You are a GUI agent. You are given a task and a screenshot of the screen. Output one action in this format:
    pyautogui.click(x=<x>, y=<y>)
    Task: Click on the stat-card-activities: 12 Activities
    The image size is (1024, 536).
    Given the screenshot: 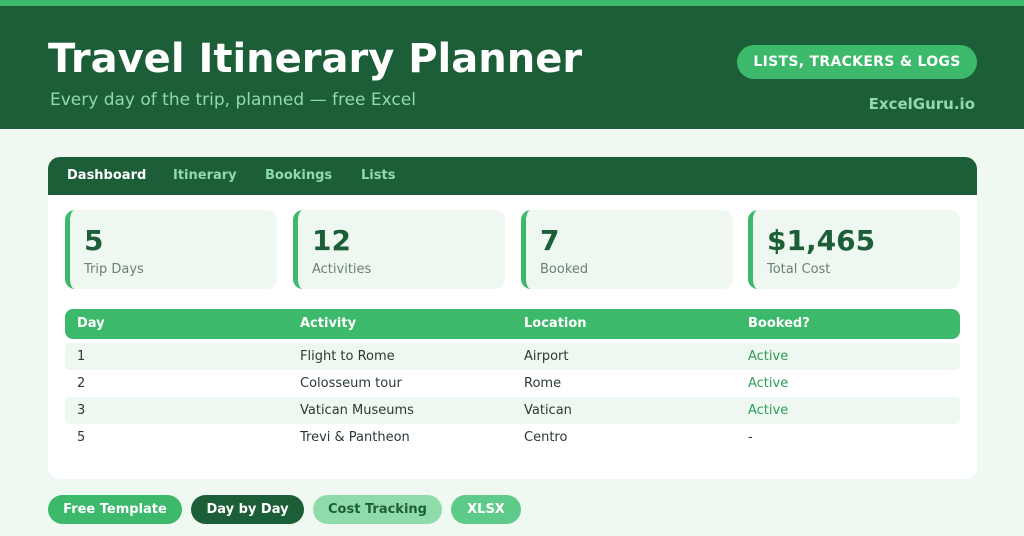 What is the action you would take?
    pyautogui.click(x=399, y=249)
    